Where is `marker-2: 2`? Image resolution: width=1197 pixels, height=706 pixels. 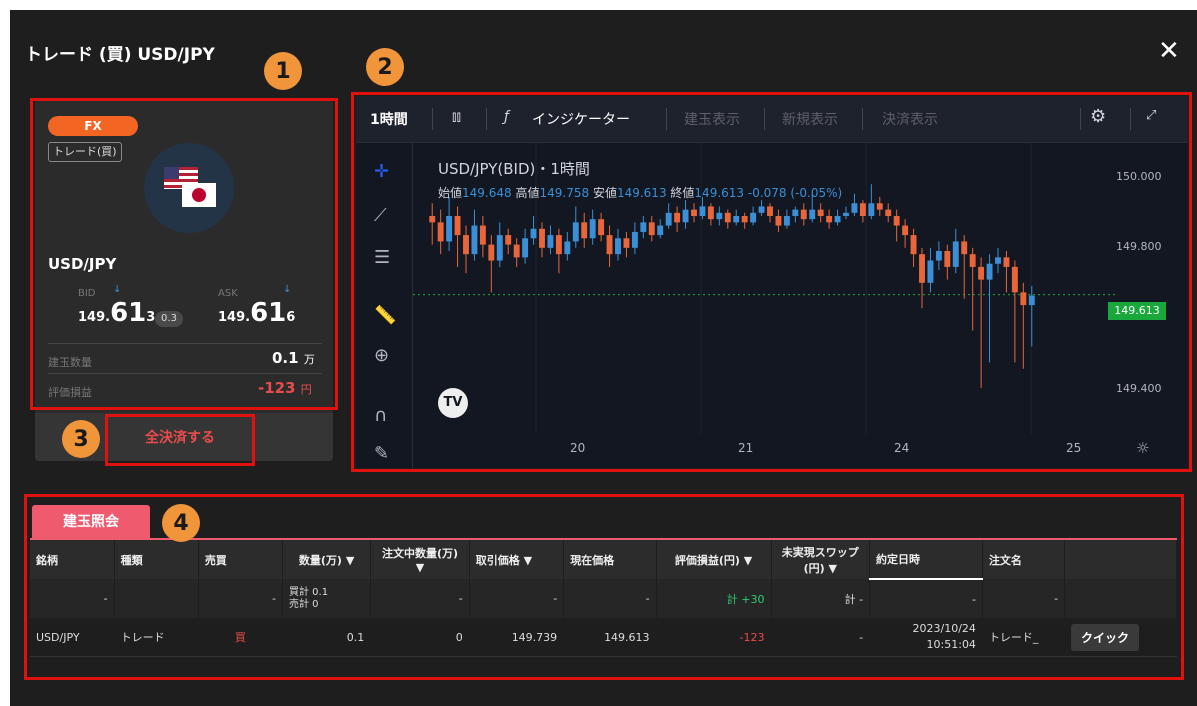
marker-2: 2 is located at coordinates (385, 67).